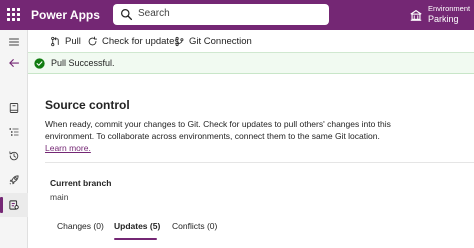 Image resolution: width=474 pixels, height=248 pixels. What do you see at coordinates (14, 63) in the screenshot?
I see `back-arrow-icon` at bounding box center [14, 63].